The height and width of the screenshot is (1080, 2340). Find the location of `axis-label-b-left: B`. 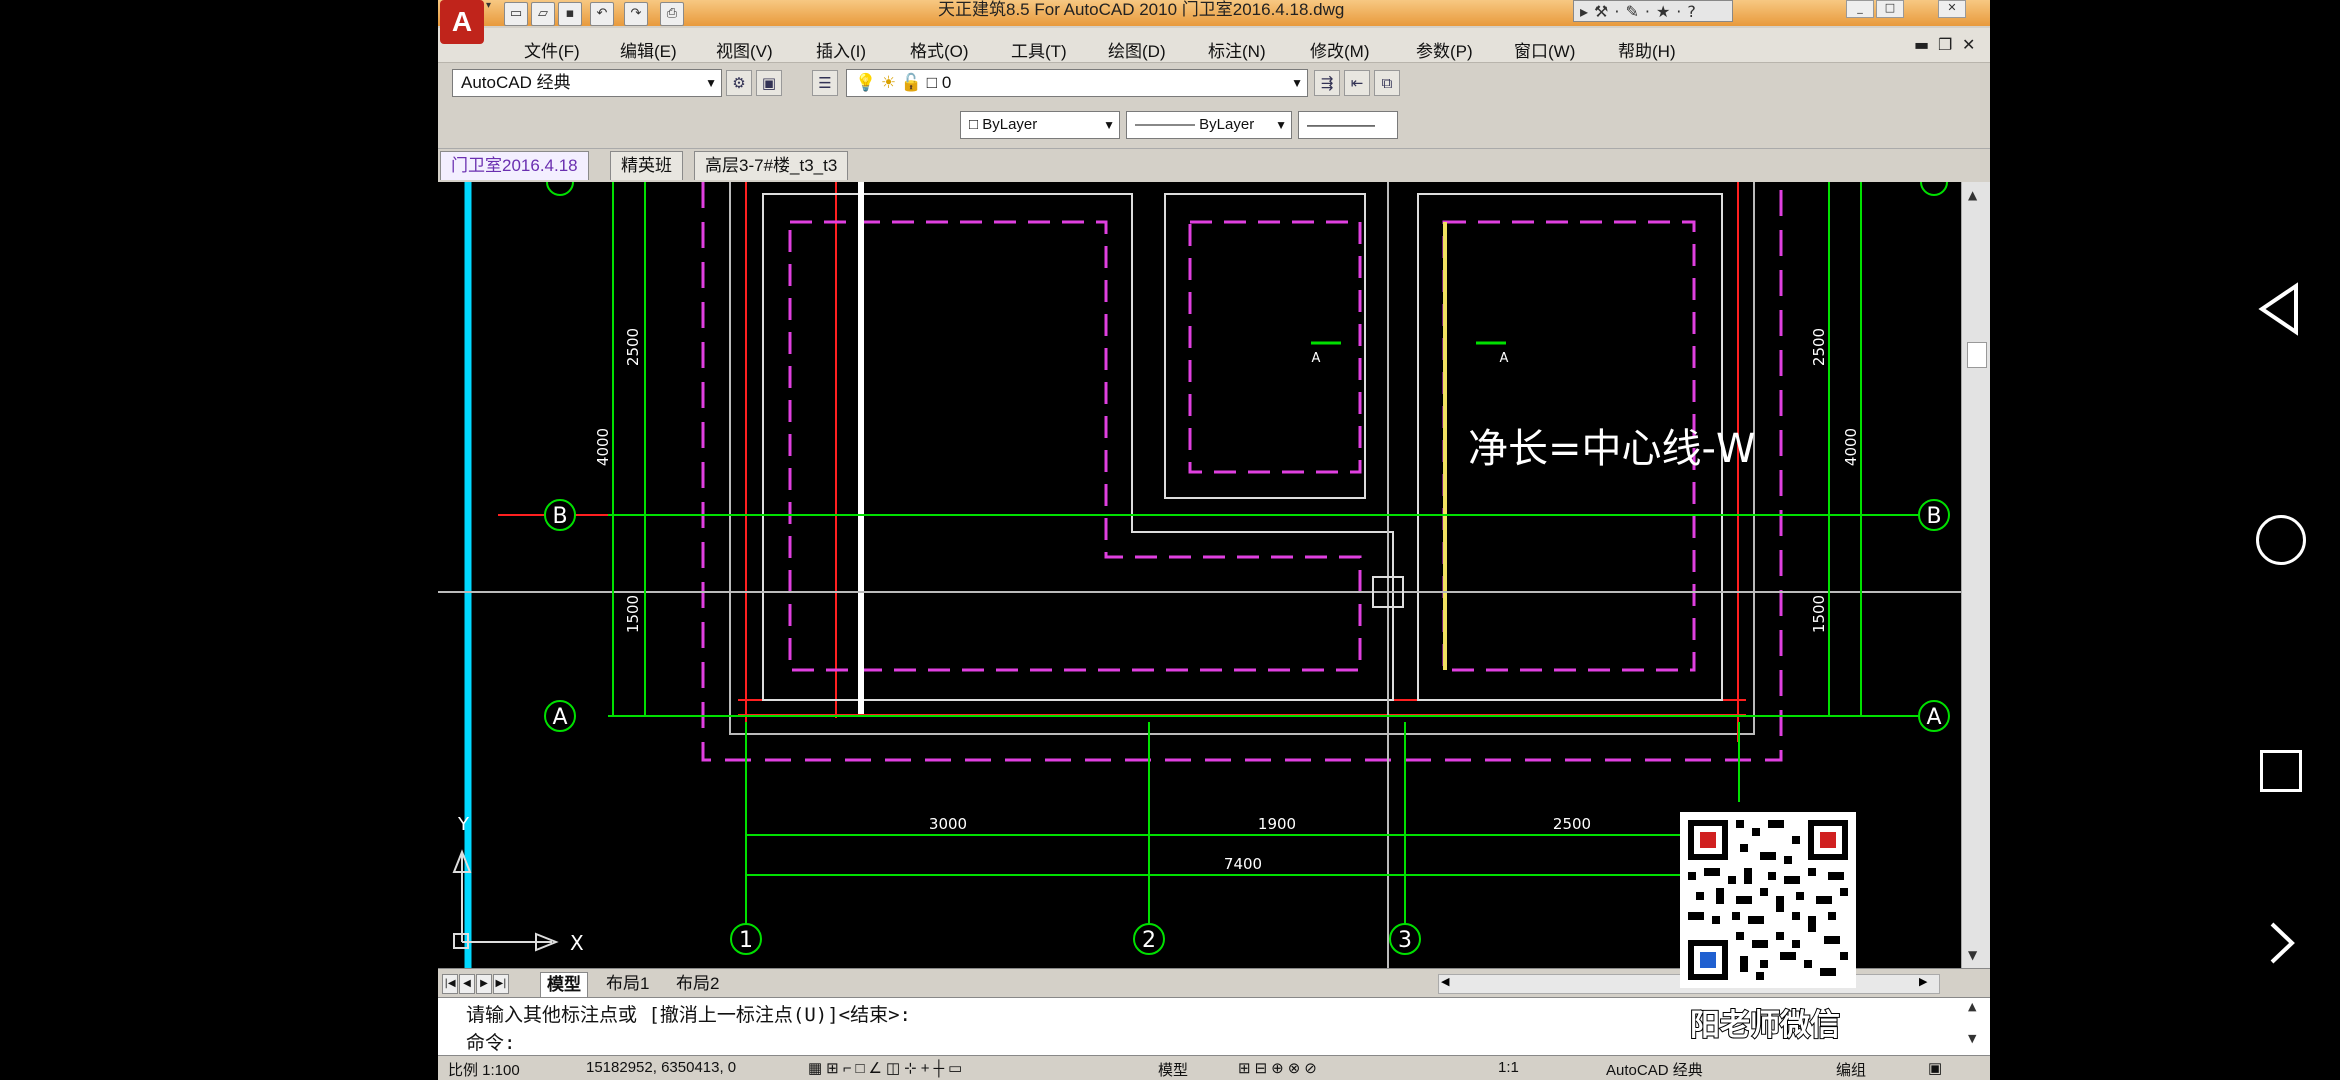

axis-label-b-left: B is located at coordinates (559, 516).